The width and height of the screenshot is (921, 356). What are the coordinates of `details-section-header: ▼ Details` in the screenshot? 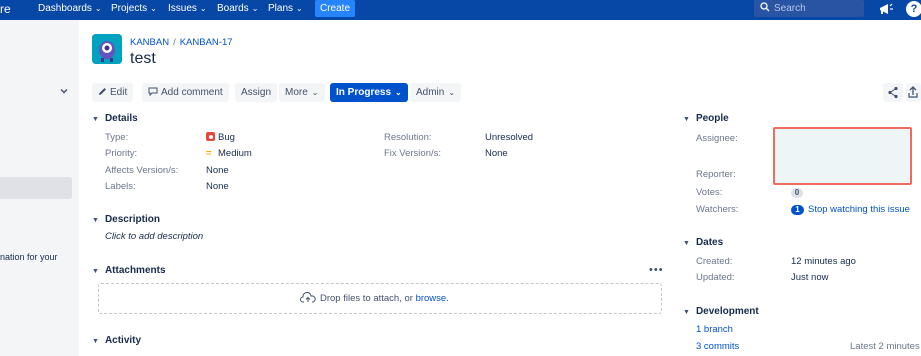 It's located at (115, 118).